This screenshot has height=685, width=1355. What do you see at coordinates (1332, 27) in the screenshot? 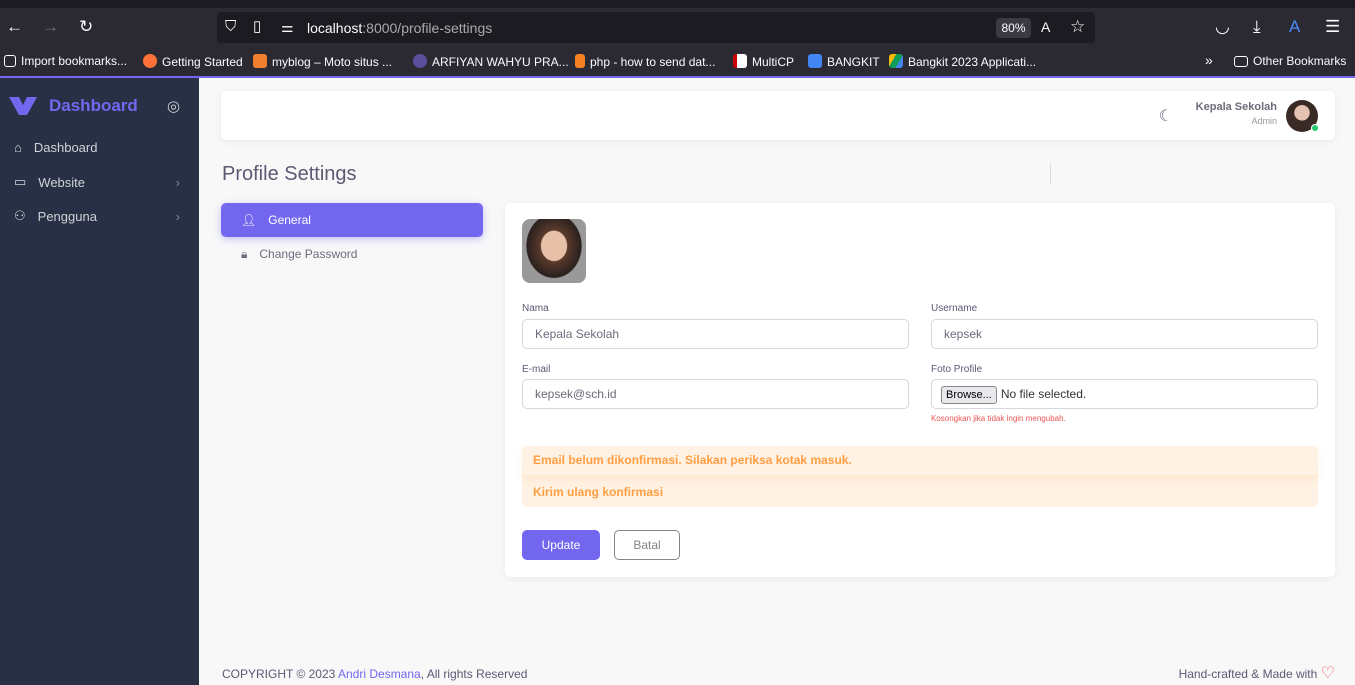
I see `menu-icon: ☰` at bounding box center [1332, 27].